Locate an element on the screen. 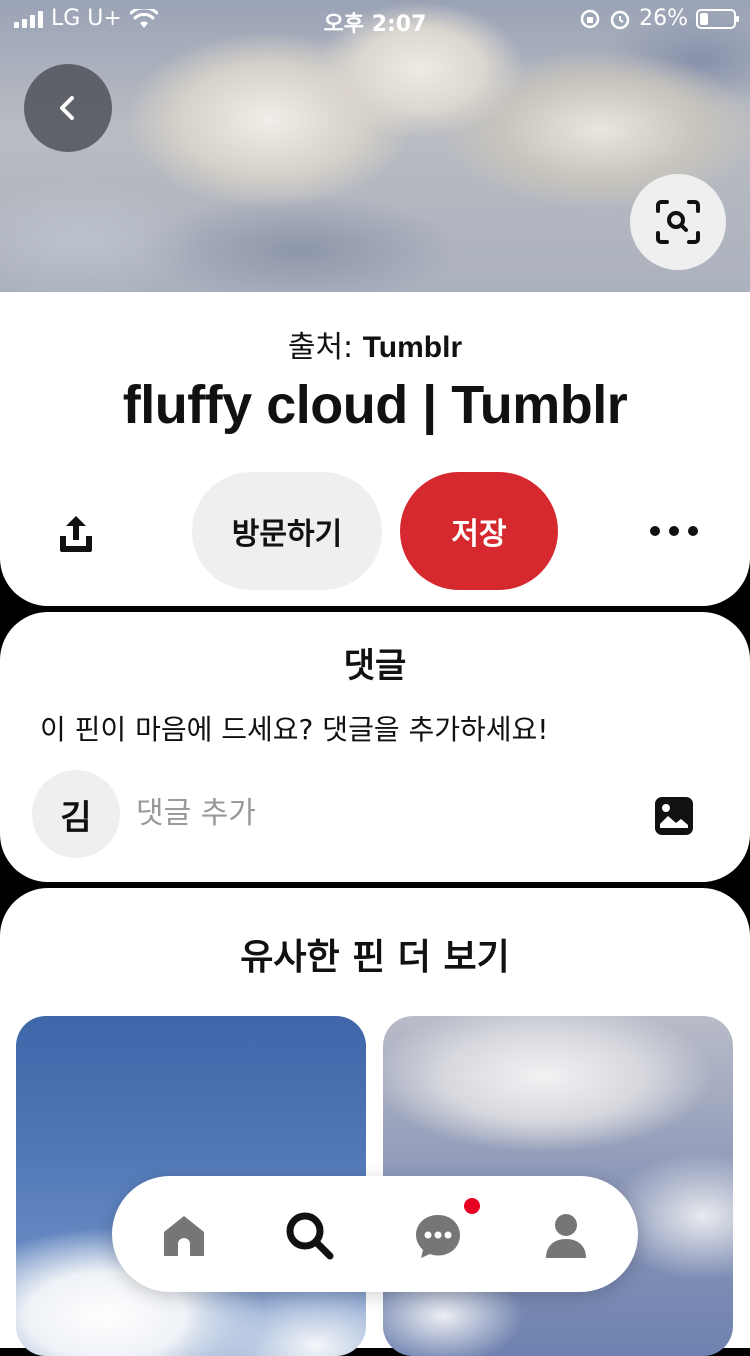 Image resolution: width=750 pixels, height=1356 pixels. bottom-navigation is located at coordinates (375, 1234).